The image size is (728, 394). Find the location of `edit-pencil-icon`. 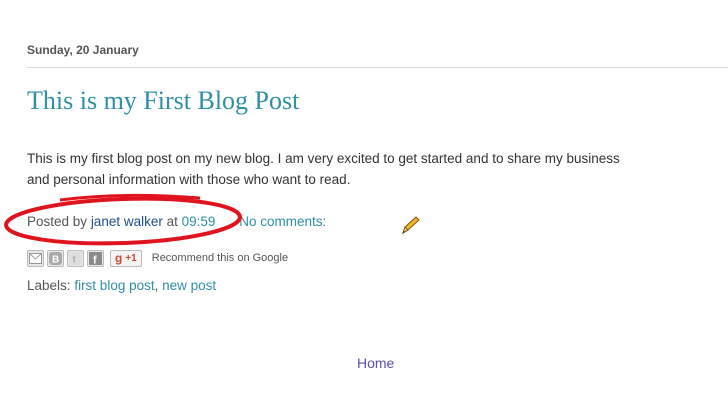

edit-pencil-icon is located at coordinates (410, 225).